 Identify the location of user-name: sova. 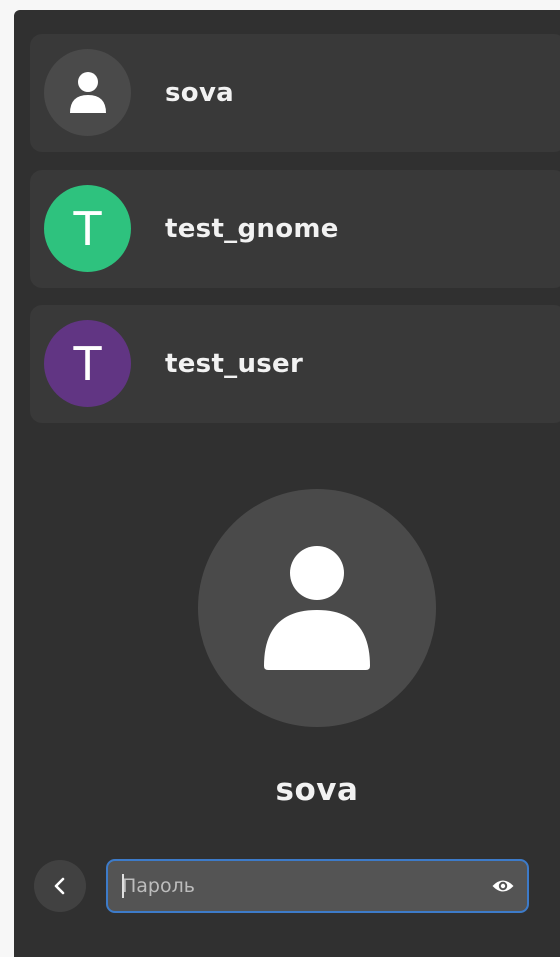
(200, 93).